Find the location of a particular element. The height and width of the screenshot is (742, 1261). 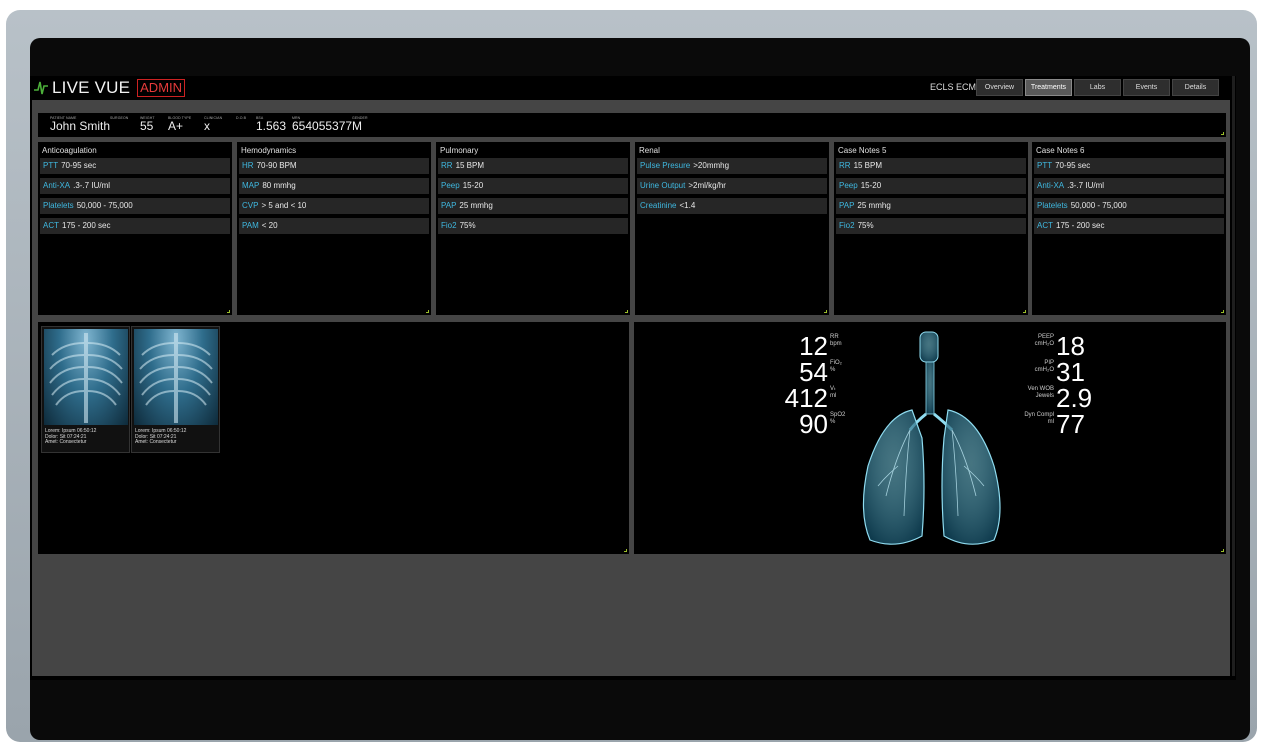

vertical-scrollbar is located at coordinates (1233, 376).